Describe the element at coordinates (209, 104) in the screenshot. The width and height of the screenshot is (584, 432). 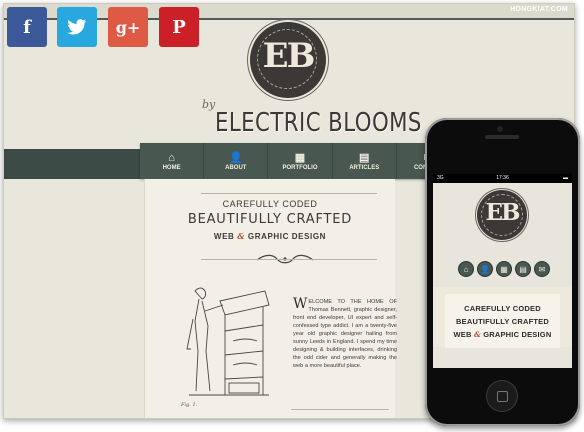
I see `byline: by` at that location.